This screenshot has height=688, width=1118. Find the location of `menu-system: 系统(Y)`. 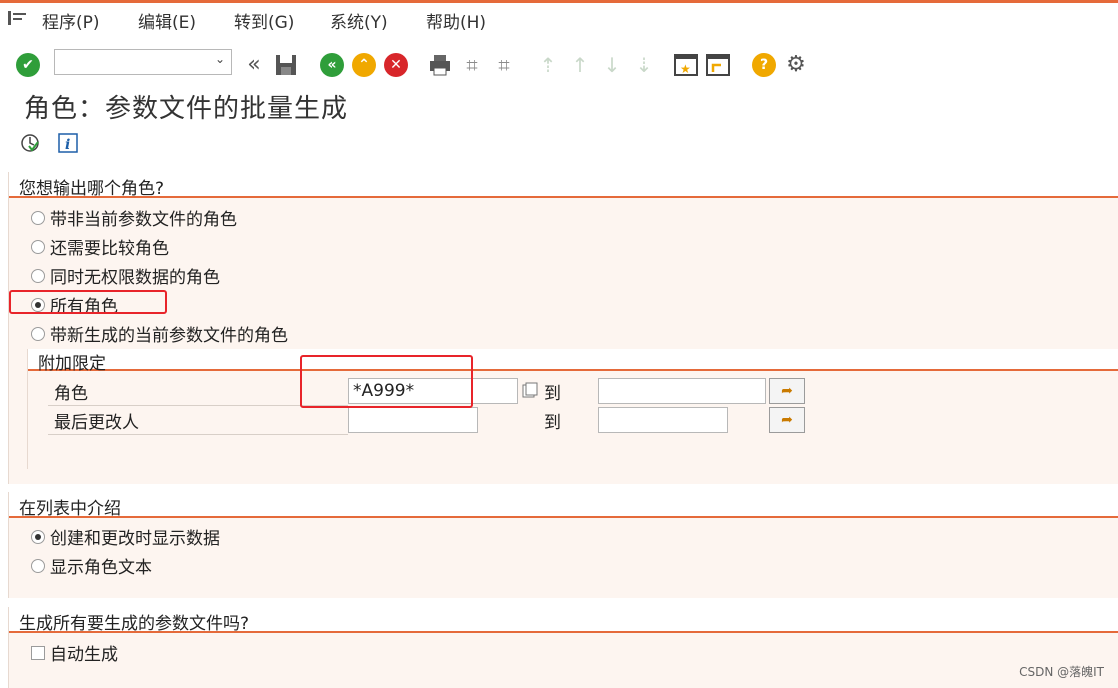

menu-system: 系统(Y) is located at coordinates (359, 20).